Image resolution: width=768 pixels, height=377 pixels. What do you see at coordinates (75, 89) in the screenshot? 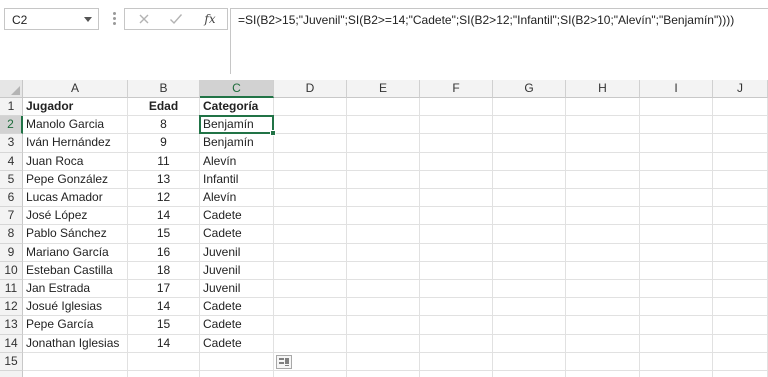
I see `column-header-a: A` at bounding box center [75, 89].